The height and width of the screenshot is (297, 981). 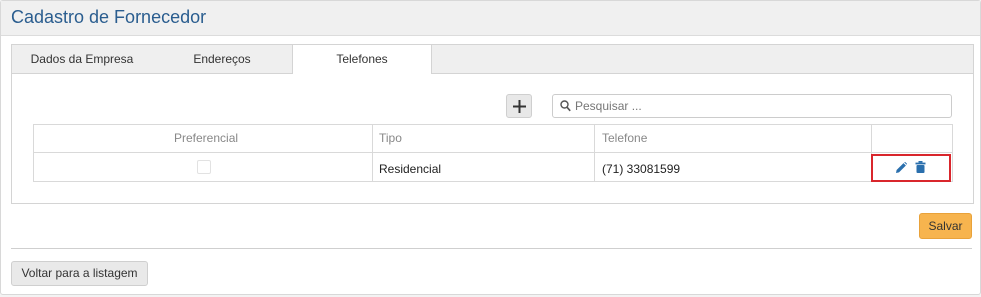 I want to click on trash-icon, so click(x=920, y=167).